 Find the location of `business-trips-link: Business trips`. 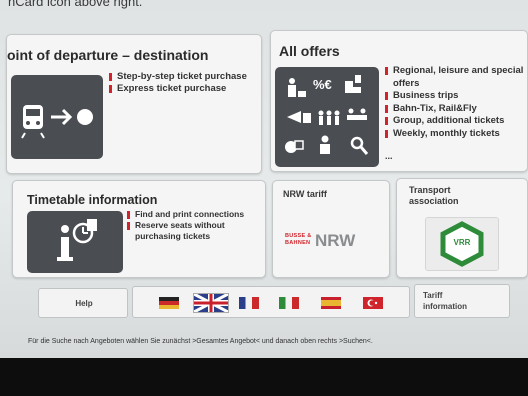

business-trips-link: Business trips is located at coordinates (456, 96).